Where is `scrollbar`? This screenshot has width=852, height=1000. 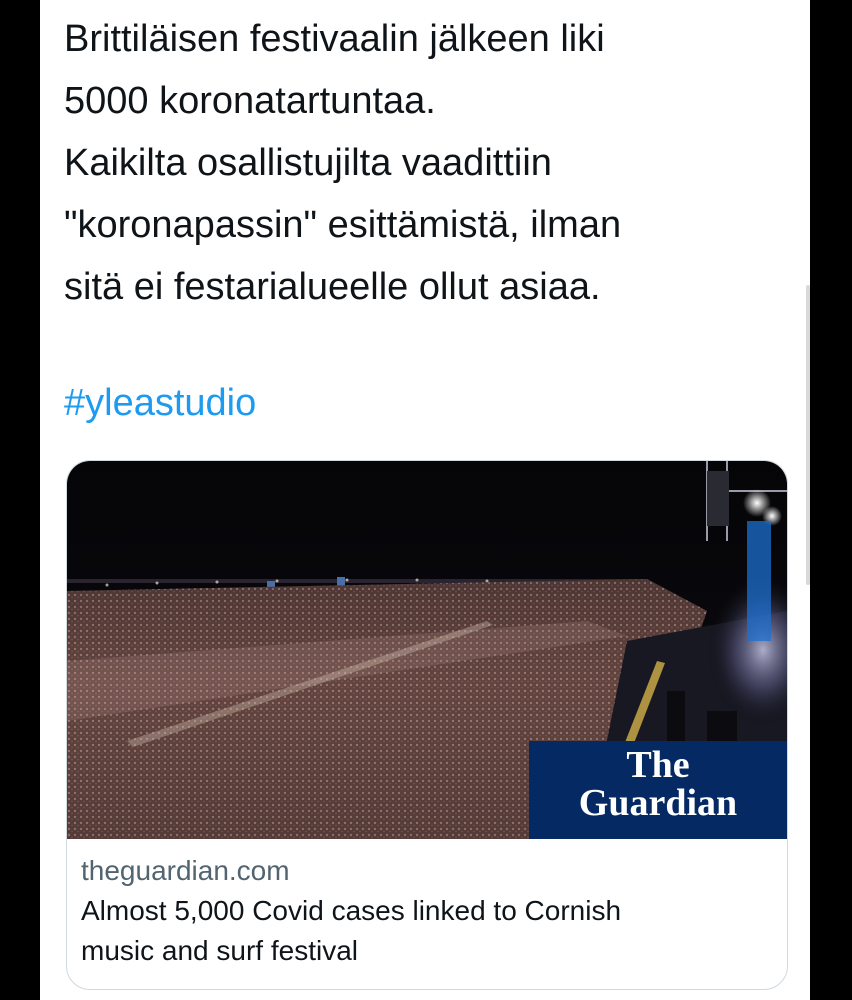 scrollbar is located at coordinates (808, 435).